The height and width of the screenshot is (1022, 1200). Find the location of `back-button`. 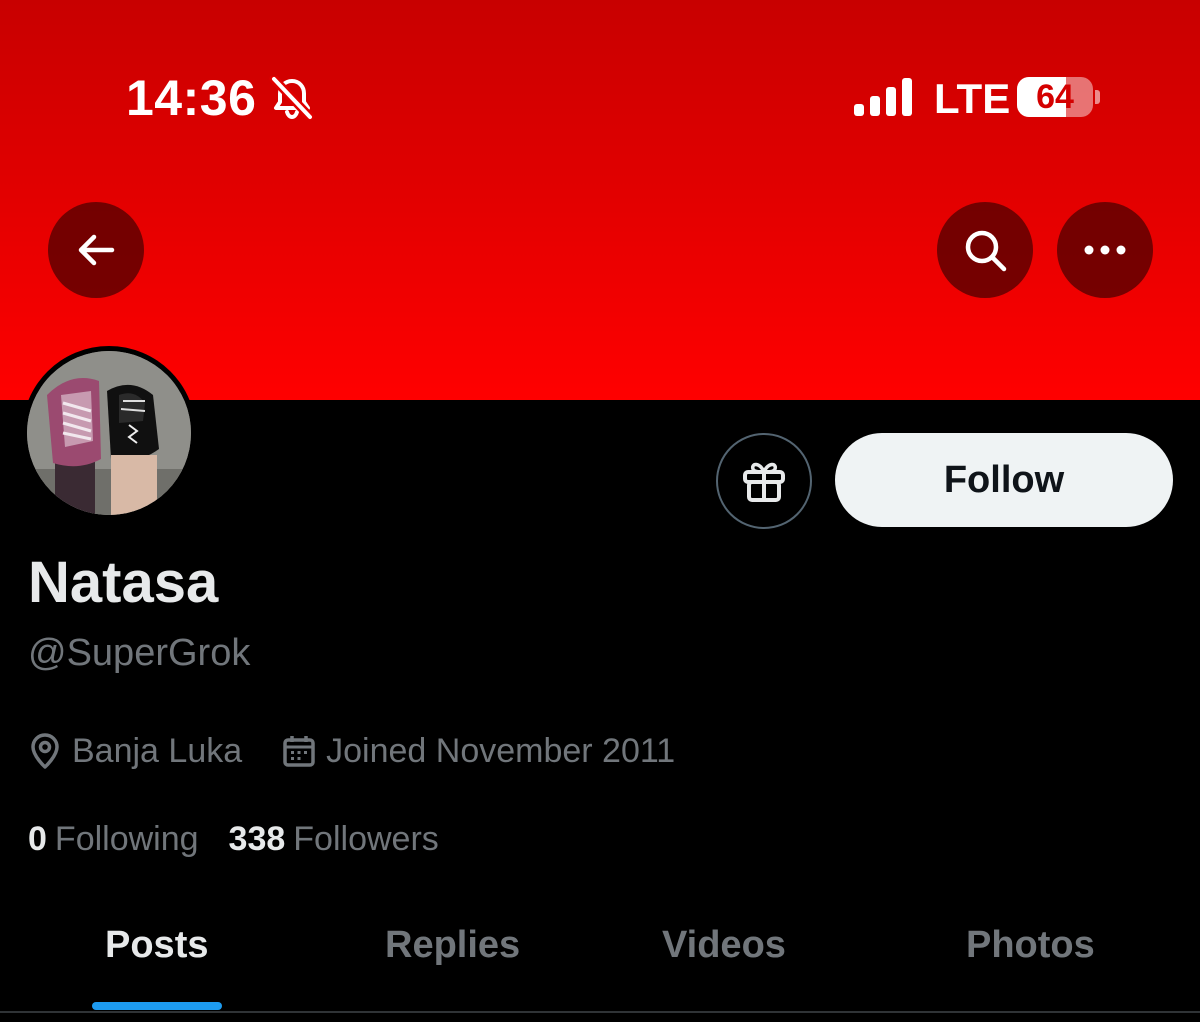

back-button is located at coordinates (96, 250).